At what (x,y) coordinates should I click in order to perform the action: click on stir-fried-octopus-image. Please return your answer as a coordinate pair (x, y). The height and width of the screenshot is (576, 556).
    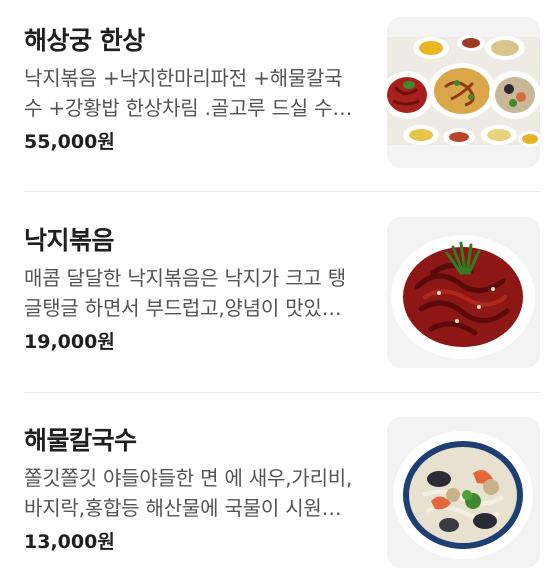
    Looking at the image, I should click on (463, 292).